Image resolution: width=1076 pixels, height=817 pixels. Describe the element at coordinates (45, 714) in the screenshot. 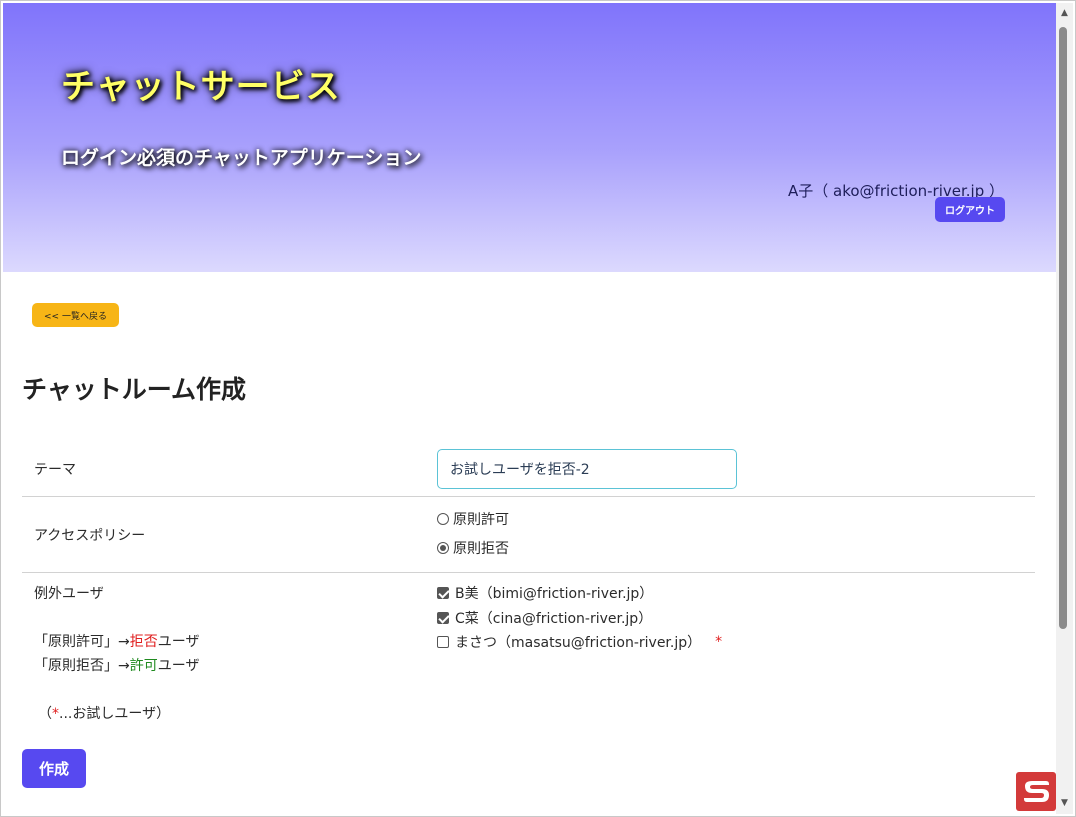

I see `legend-open: （` at that location.